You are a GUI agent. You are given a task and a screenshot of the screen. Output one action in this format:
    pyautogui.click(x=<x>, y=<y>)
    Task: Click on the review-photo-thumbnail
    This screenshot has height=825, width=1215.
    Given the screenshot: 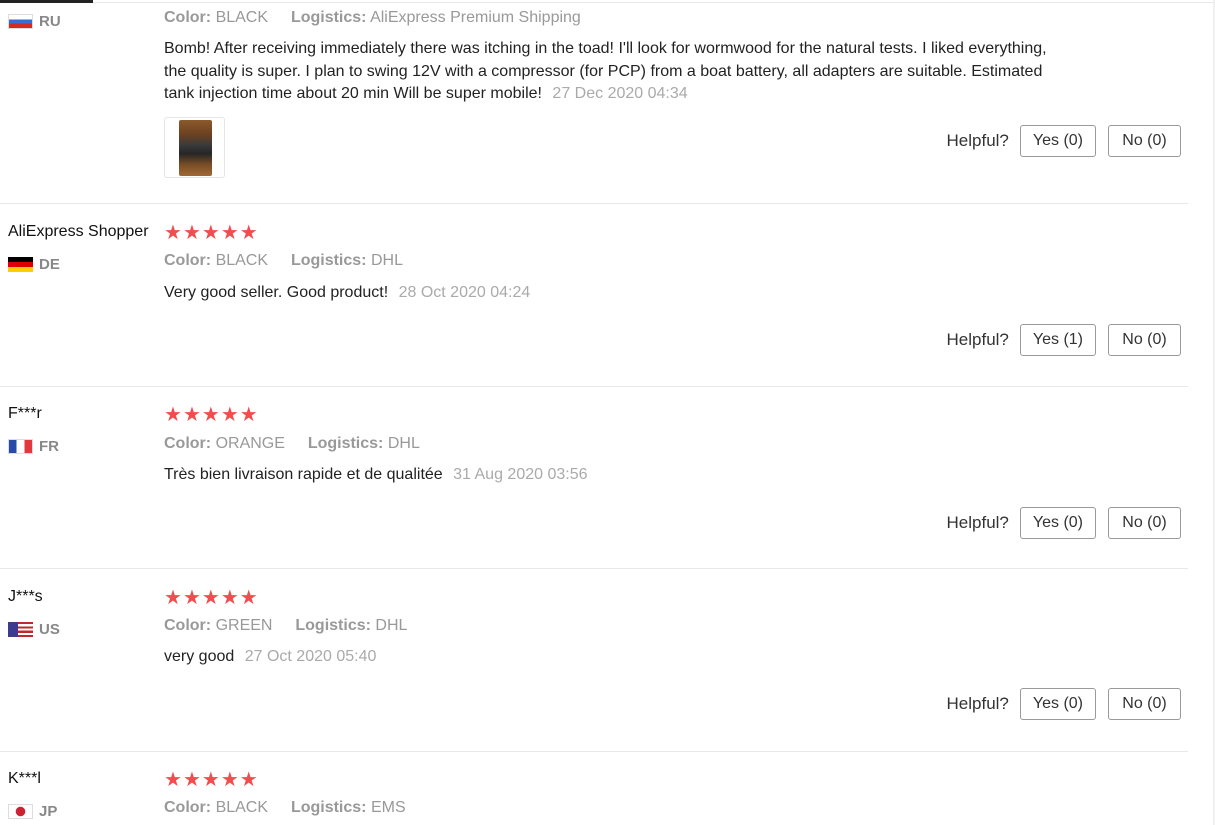 What is the action you would take?
    pyautogui.click(x=194, y=147)
    